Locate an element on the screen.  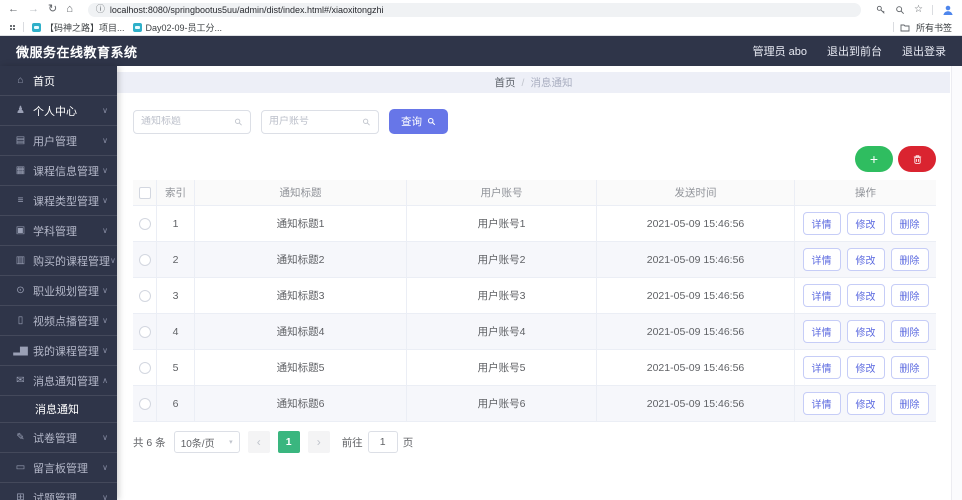
select-all-checkbox is located at coordinates (144, 192).